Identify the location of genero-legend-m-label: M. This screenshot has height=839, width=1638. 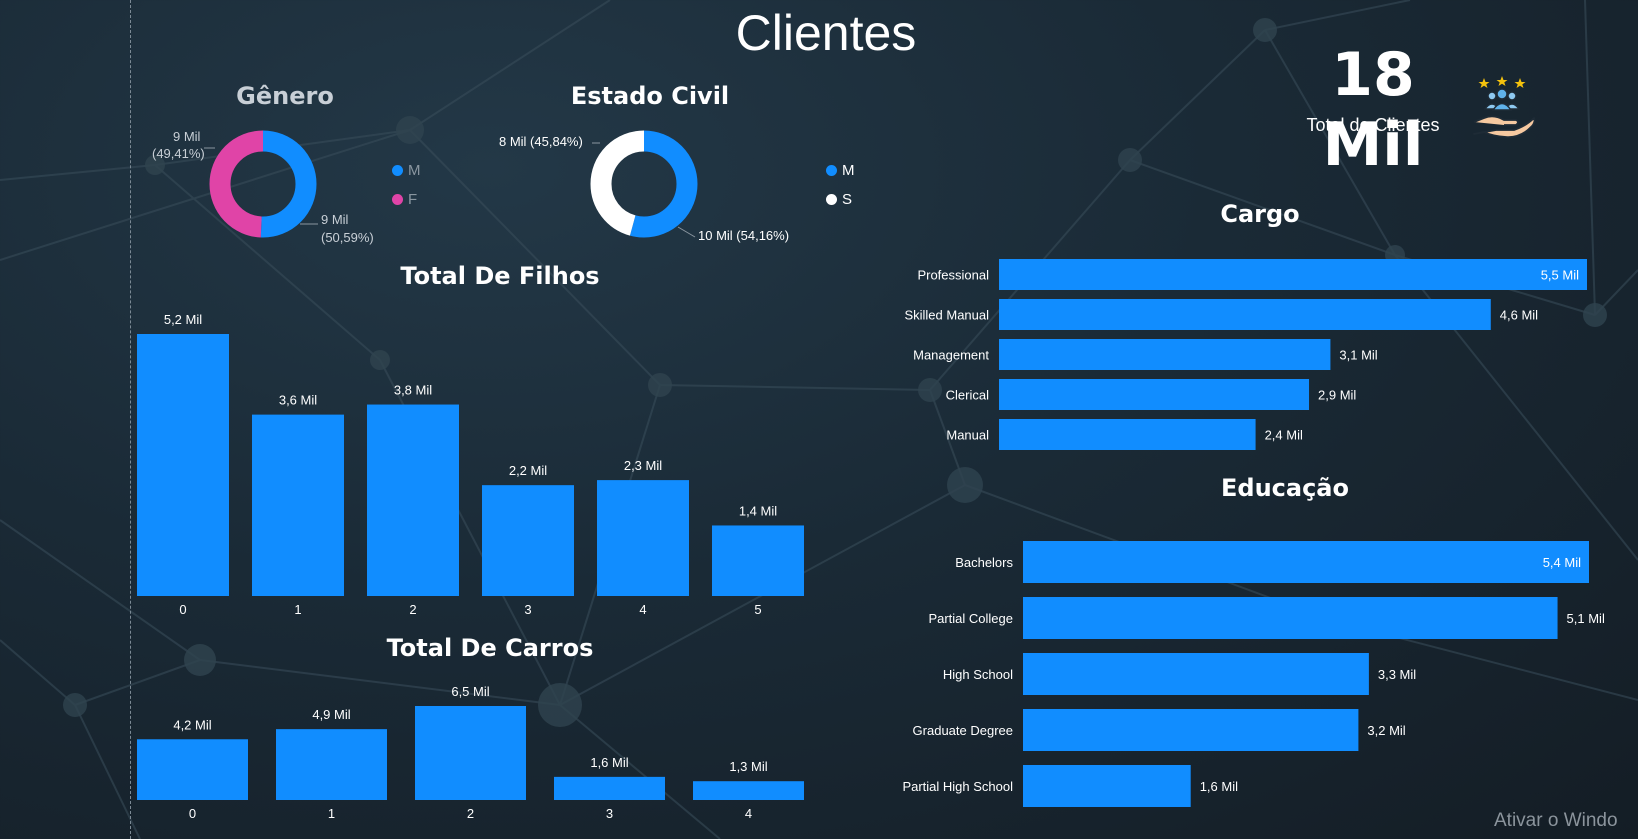
(414, 170).